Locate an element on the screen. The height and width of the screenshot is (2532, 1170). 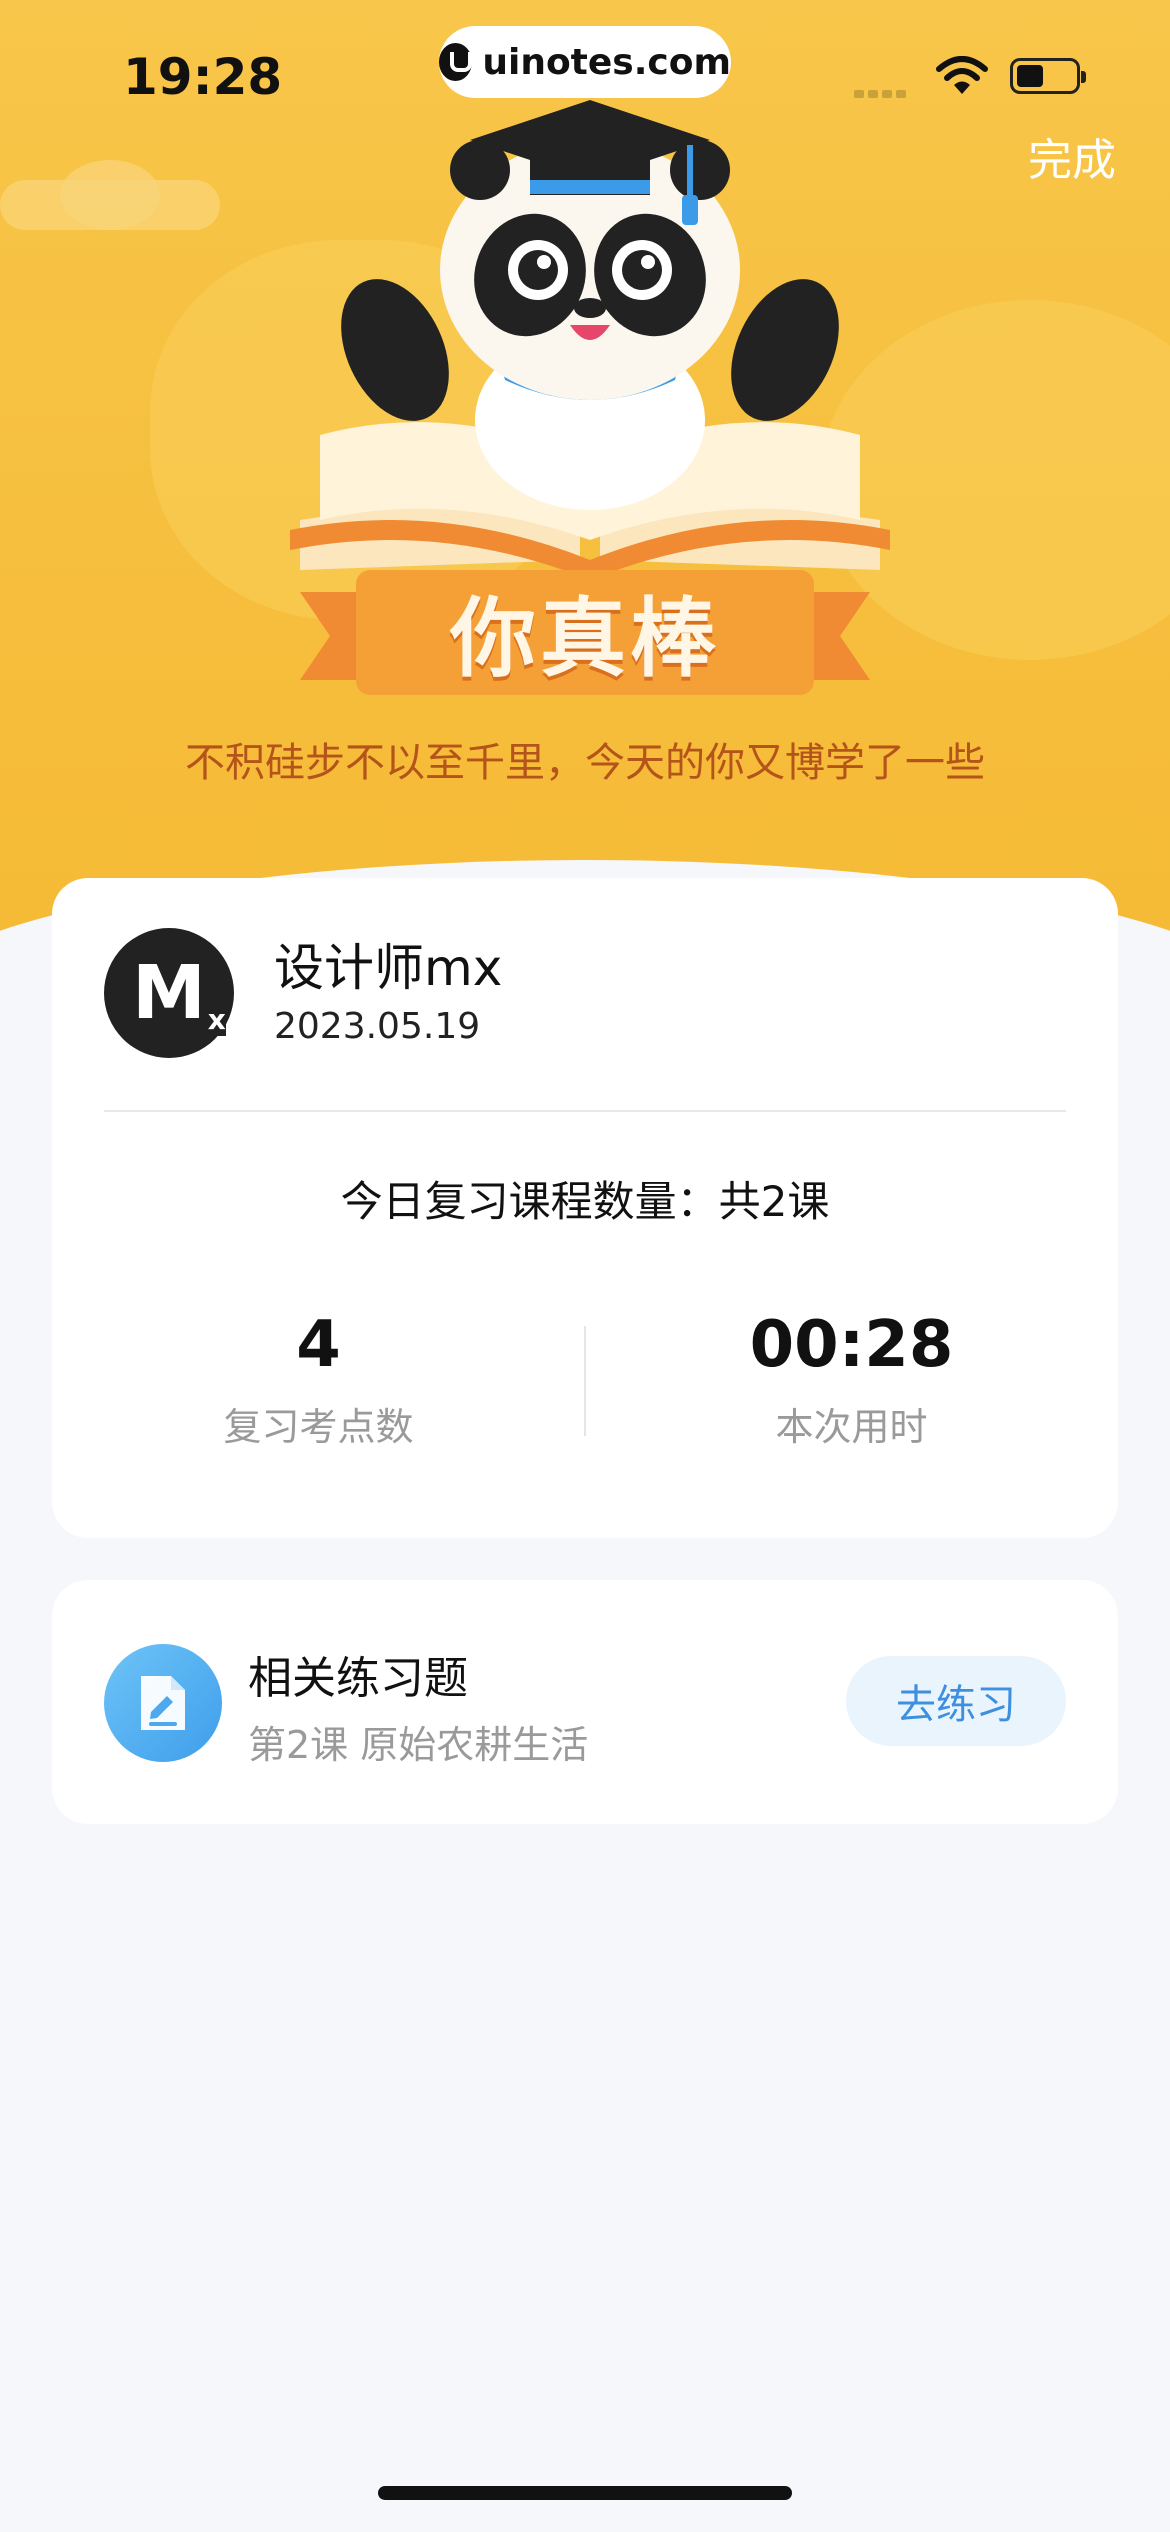
avatar: Mx is located at coordinates (169, 993).